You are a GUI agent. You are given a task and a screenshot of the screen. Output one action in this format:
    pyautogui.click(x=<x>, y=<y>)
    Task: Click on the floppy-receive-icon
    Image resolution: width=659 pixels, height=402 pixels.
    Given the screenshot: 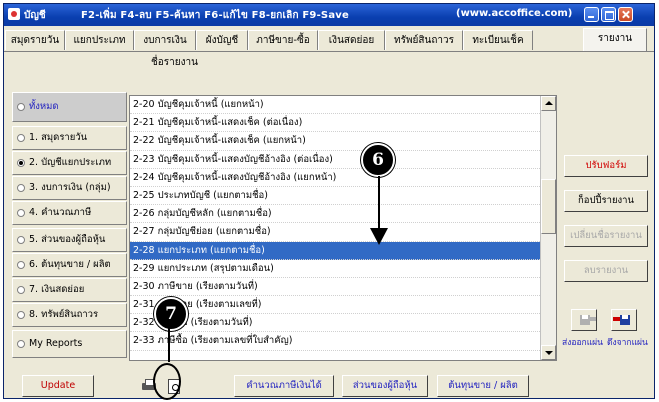 What is the action you would take?
    pyautogui.click(x=625, y=320)
    